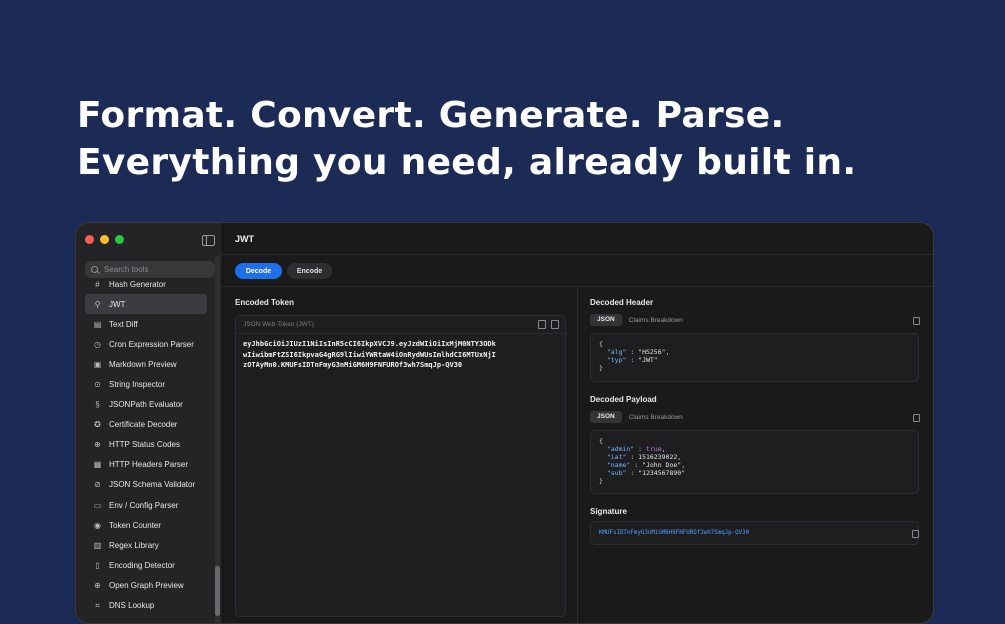 This screenshot has height=624, width=1005. What do you see at coordinates (143, 364) in the screenshot?
I see `sidebar-item-label: Markdown Preview` at bounding box center [143, 364].